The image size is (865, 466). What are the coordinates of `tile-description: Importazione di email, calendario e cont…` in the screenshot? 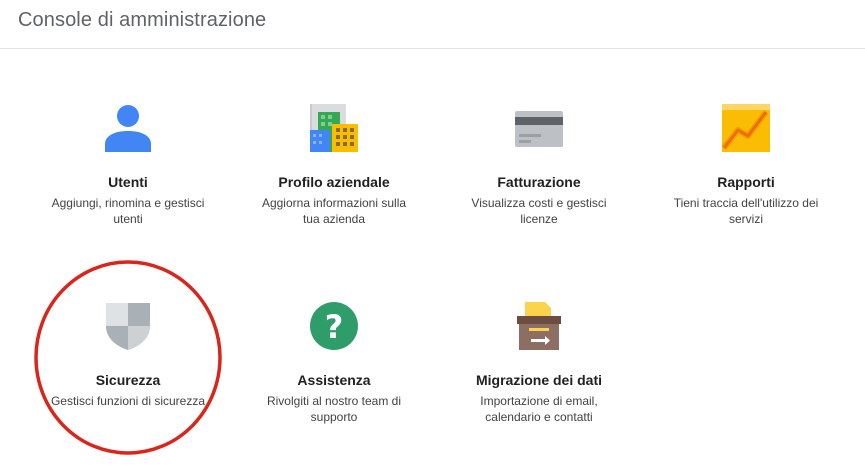 It's located at (539, 409).